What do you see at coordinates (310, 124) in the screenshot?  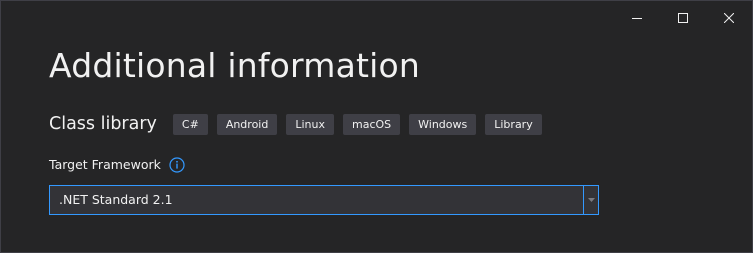 I see `tag-linux: Linux` at bounding box center [310, 124].